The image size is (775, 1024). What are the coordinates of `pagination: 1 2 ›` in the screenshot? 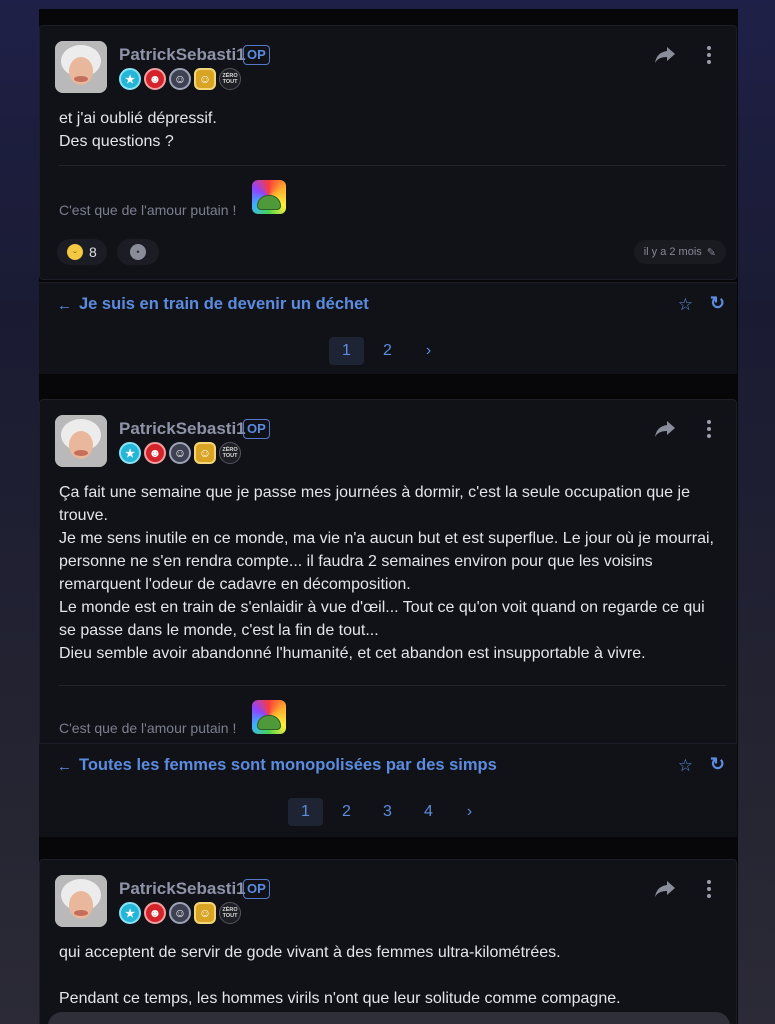 It's located at (387, 351).